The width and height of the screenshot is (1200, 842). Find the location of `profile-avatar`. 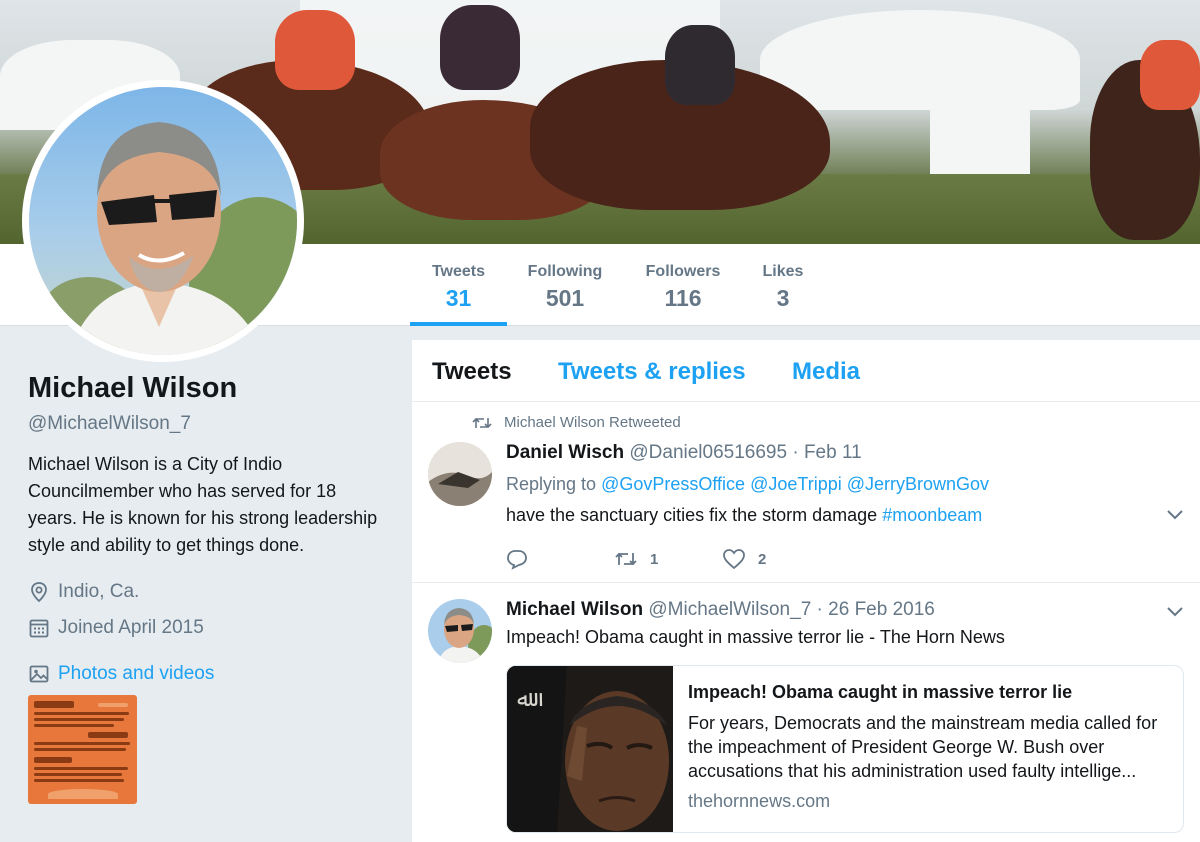

profile-avatar is located at coordinates (163, 221).